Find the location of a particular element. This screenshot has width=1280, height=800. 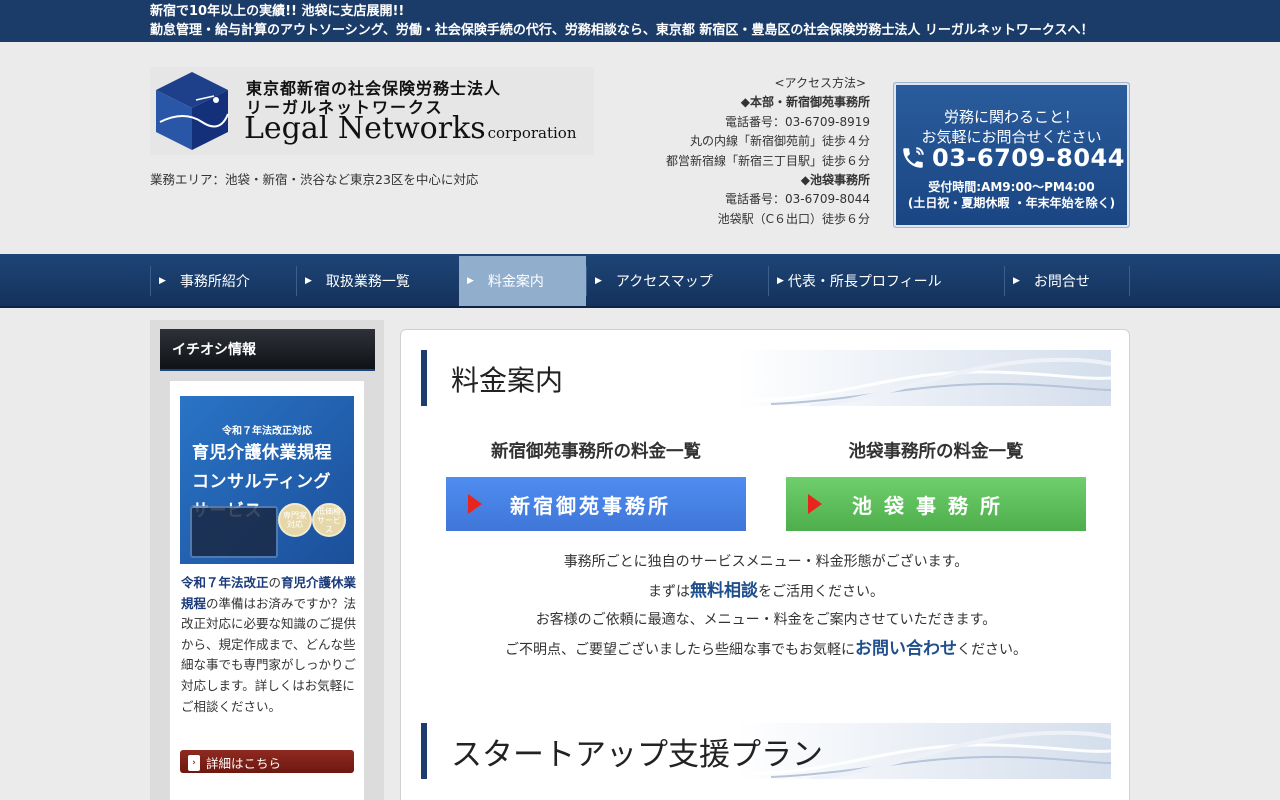

promo-subtitle: 令和７年法改正対応 is located at coordinates (267, 431).